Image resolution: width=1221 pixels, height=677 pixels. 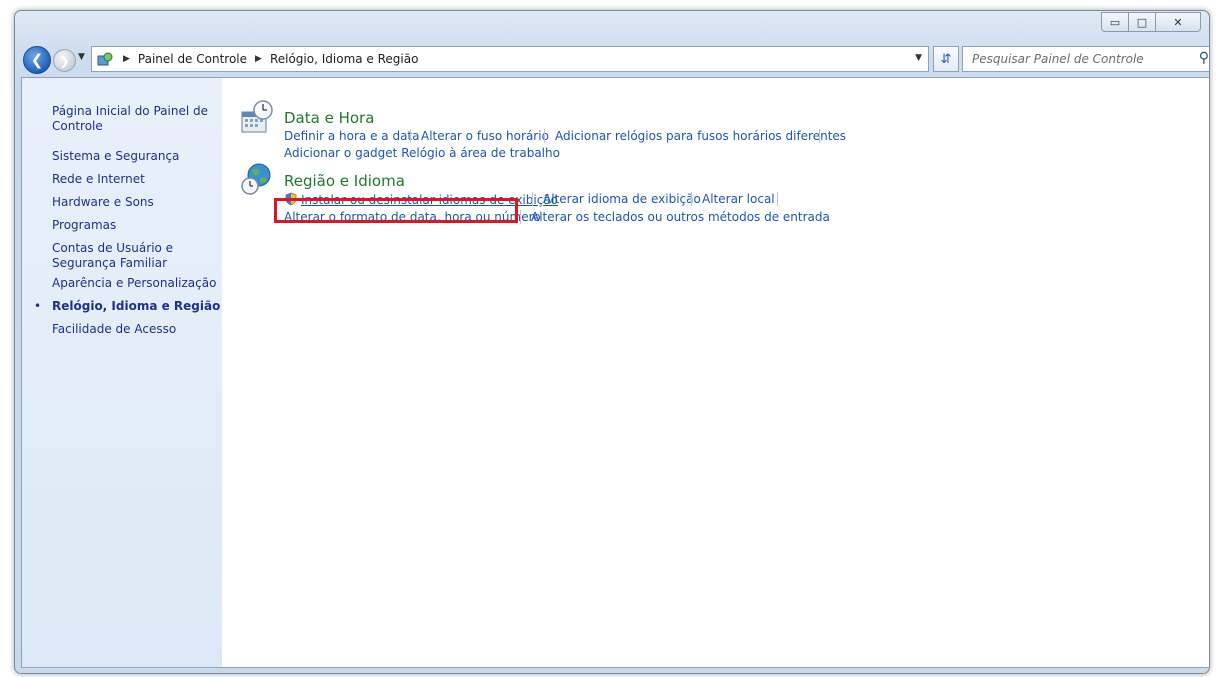 What do you see at coordinates (257, 179) in the screenshot?
I see `globe-clock-icon` at bounding box center [257, 179].